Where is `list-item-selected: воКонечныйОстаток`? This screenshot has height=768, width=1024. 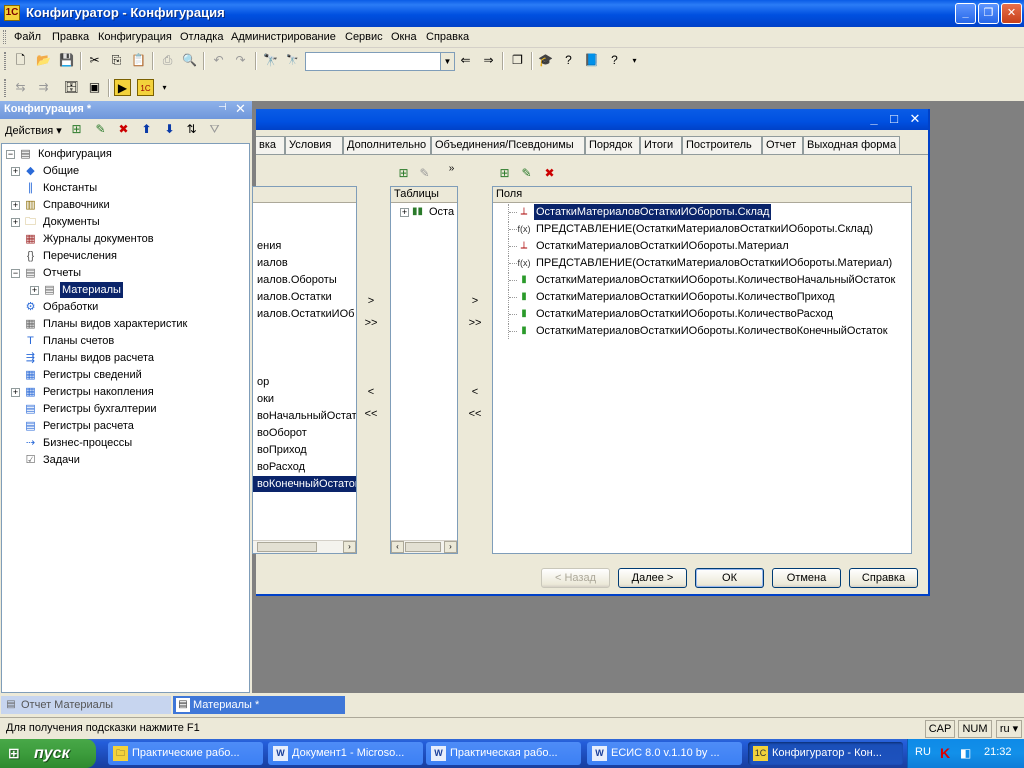 list-item-selected: воКонечныйОстаток is located at coordinates (304, 484).